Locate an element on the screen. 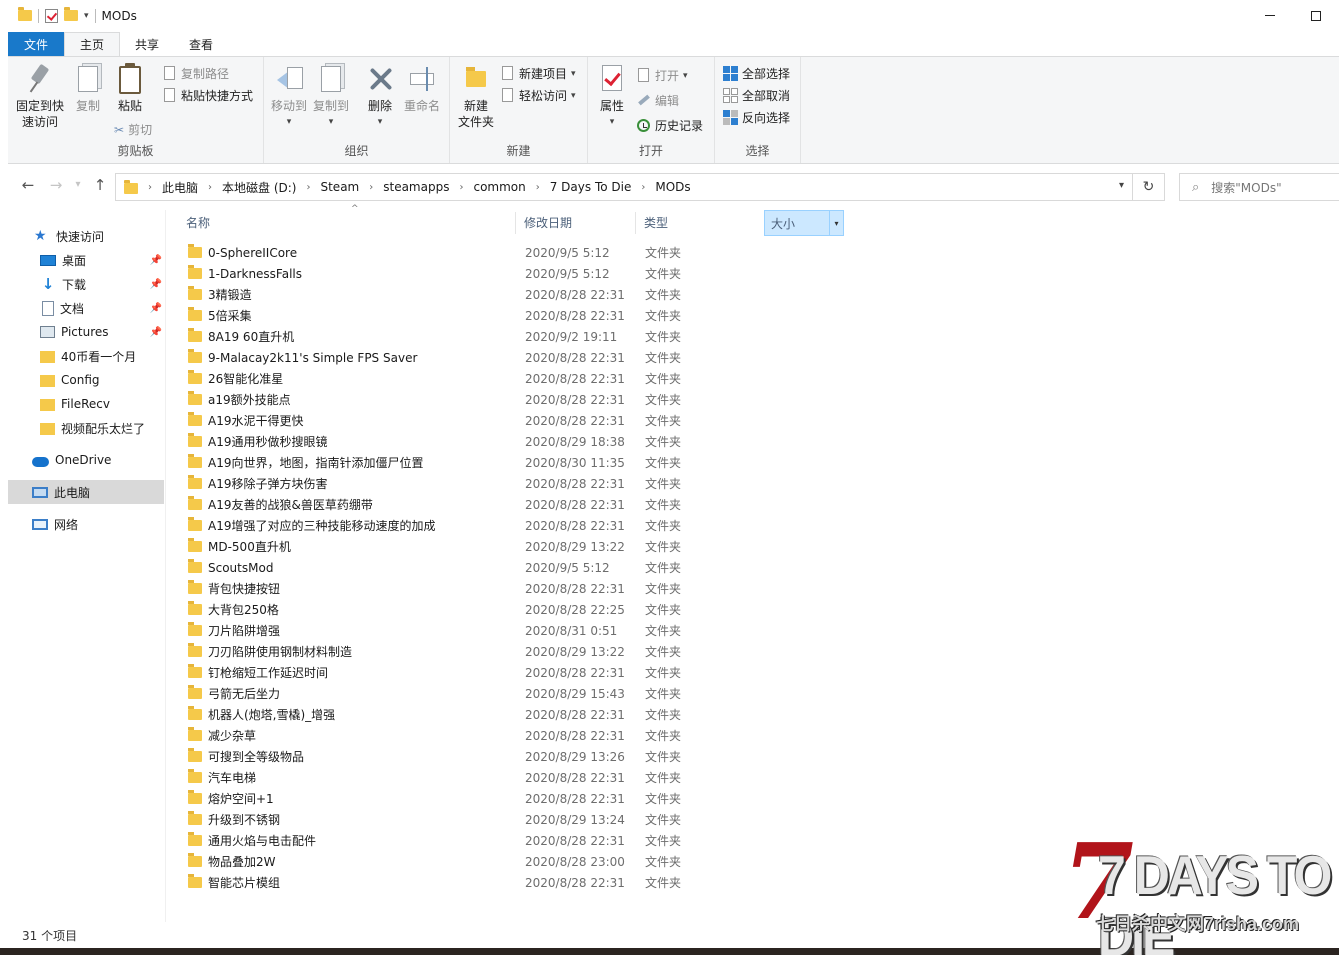 This screenshot has width=1339, height=955. table-row: A19移除子弹方块伤害 2020/8/28 22:31 文件夹 is located at coordinates (448, 483).